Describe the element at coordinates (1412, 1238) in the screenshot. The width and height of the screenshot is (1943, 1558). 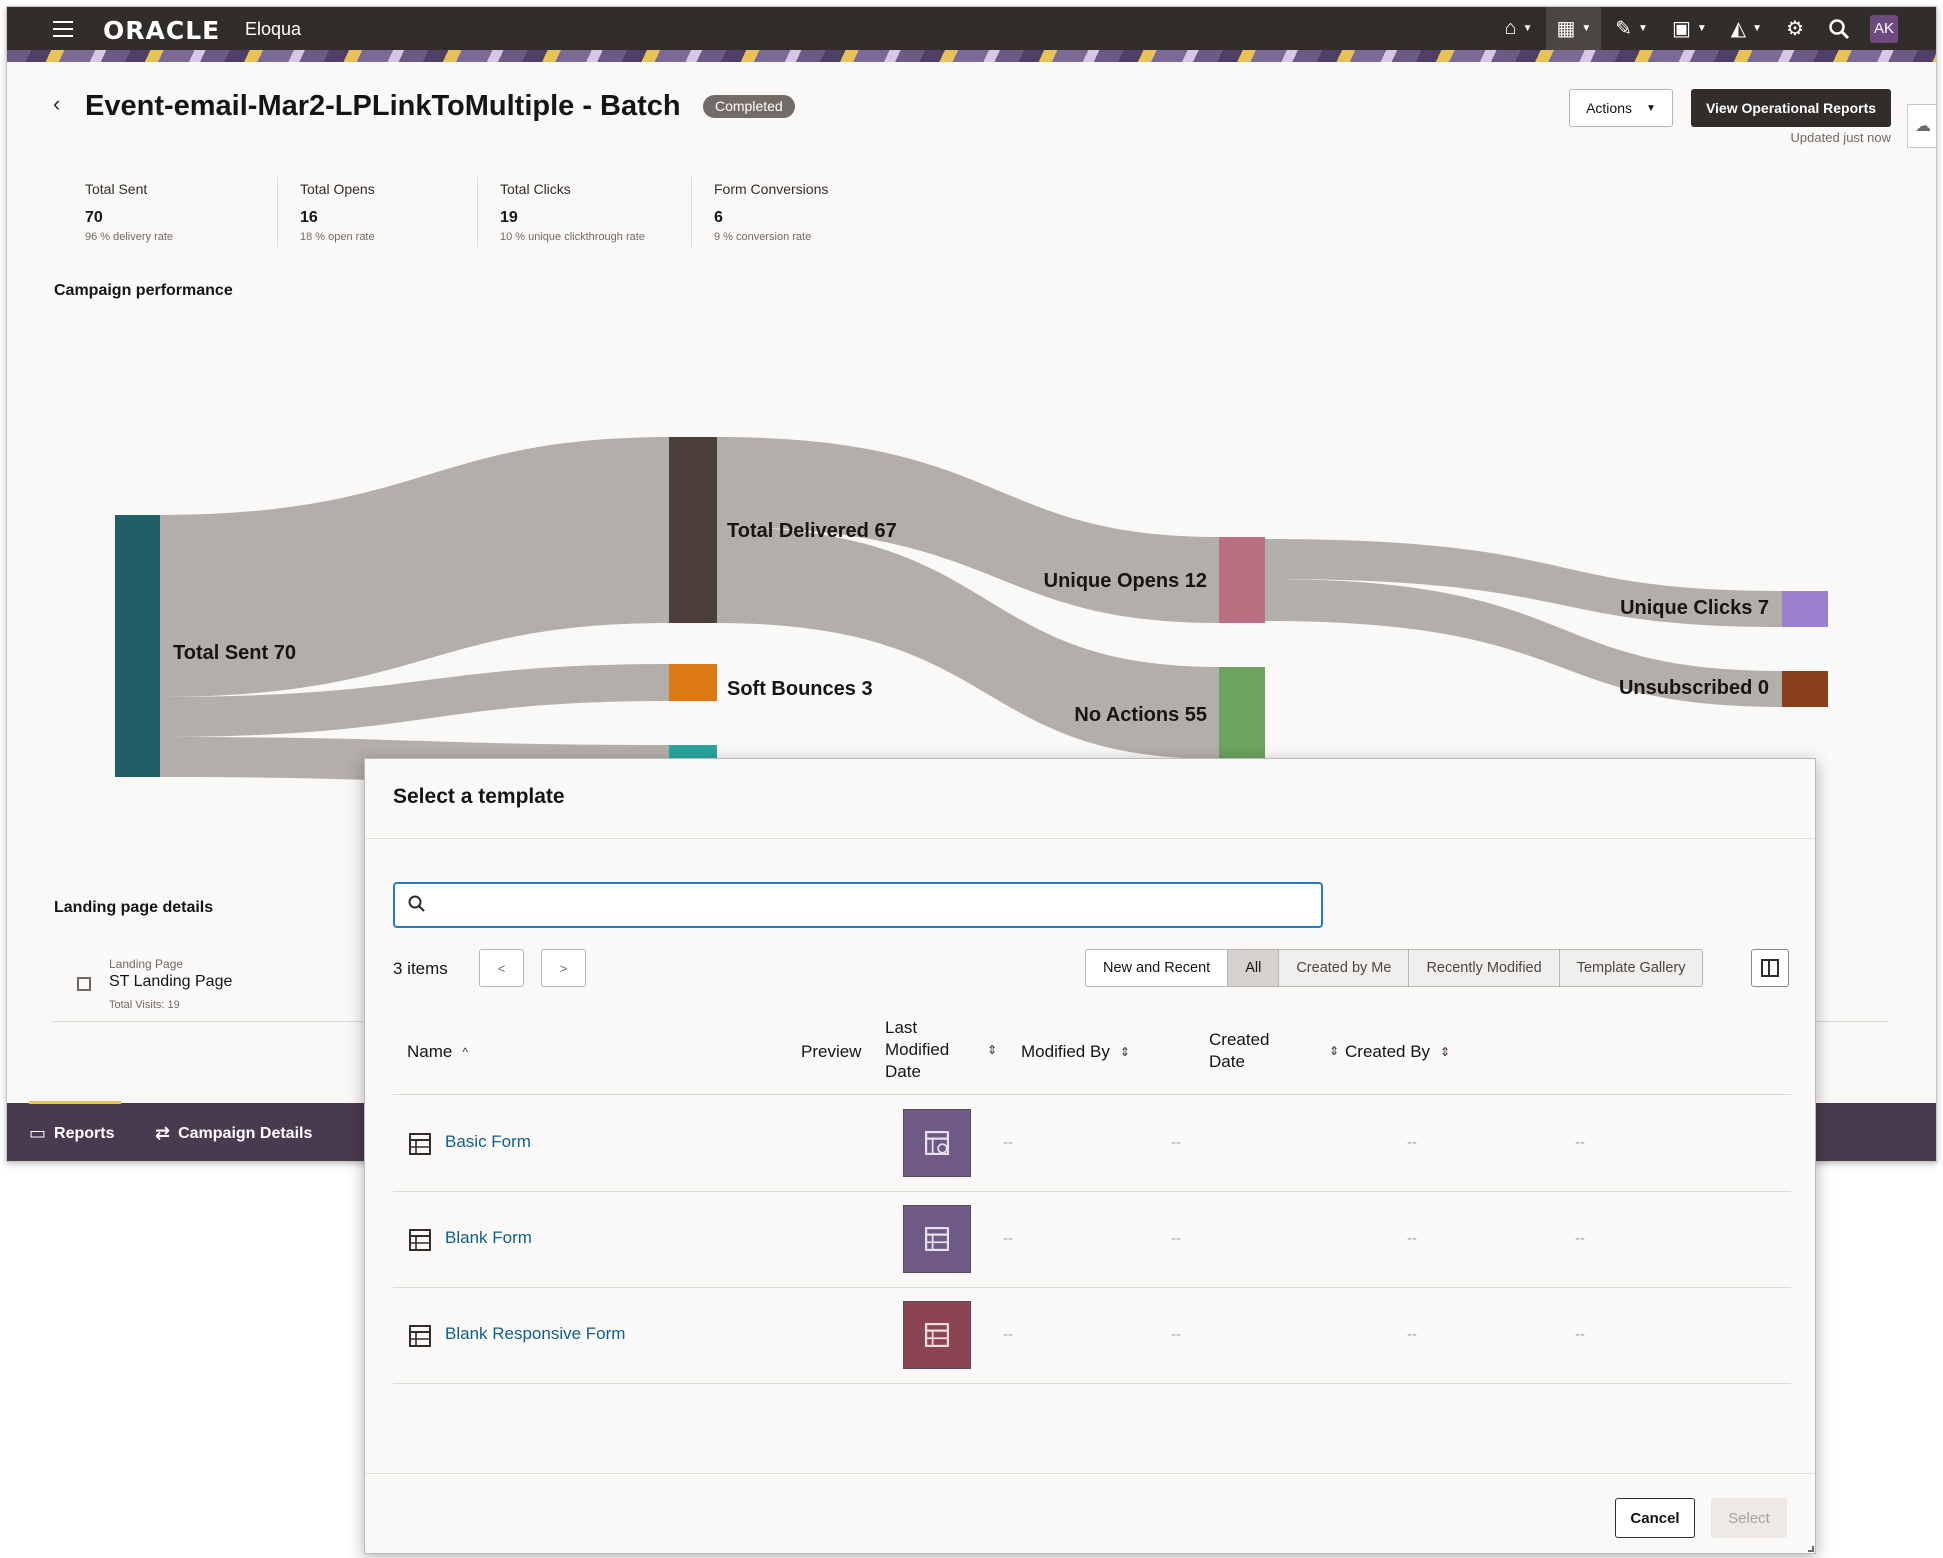
I see `created-date: --` at that location.